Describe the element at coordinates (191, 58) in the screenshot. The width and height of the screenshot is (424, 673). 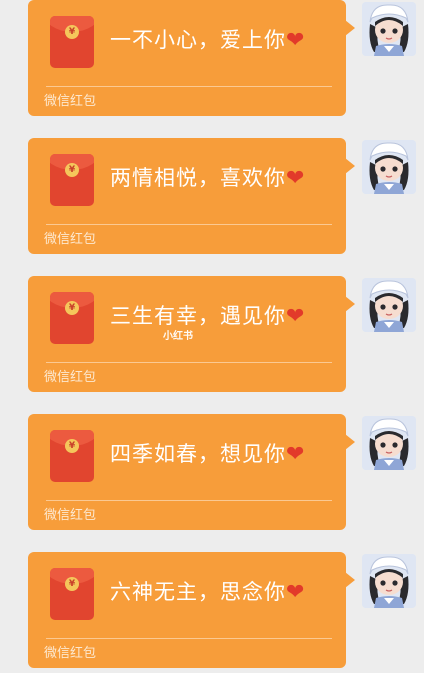
I see `red-packet-bubble: ¥ 一不小心，爱上你❤ 微信红包` at that location.